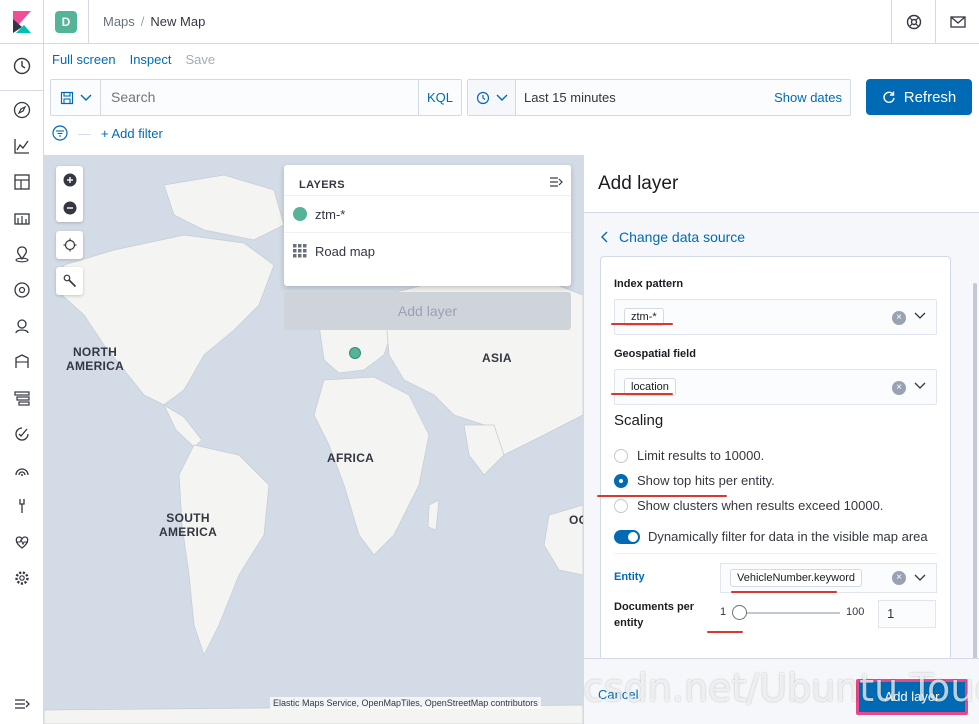 The image size is (979, 724). I want to click on space-avatar: D, so click(66, 22).